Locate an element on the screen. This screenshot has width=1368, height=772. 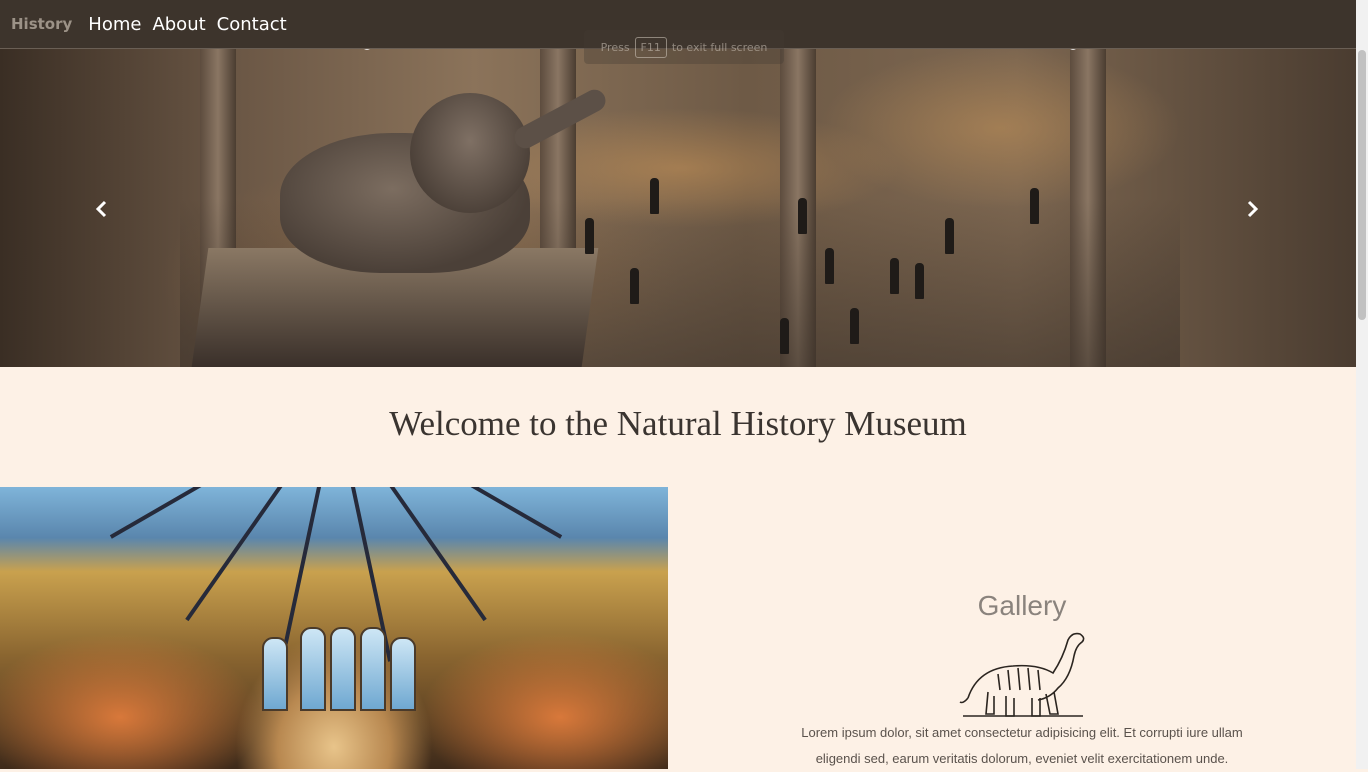
chevron-right-icon is located at coordinates (1253, 209).